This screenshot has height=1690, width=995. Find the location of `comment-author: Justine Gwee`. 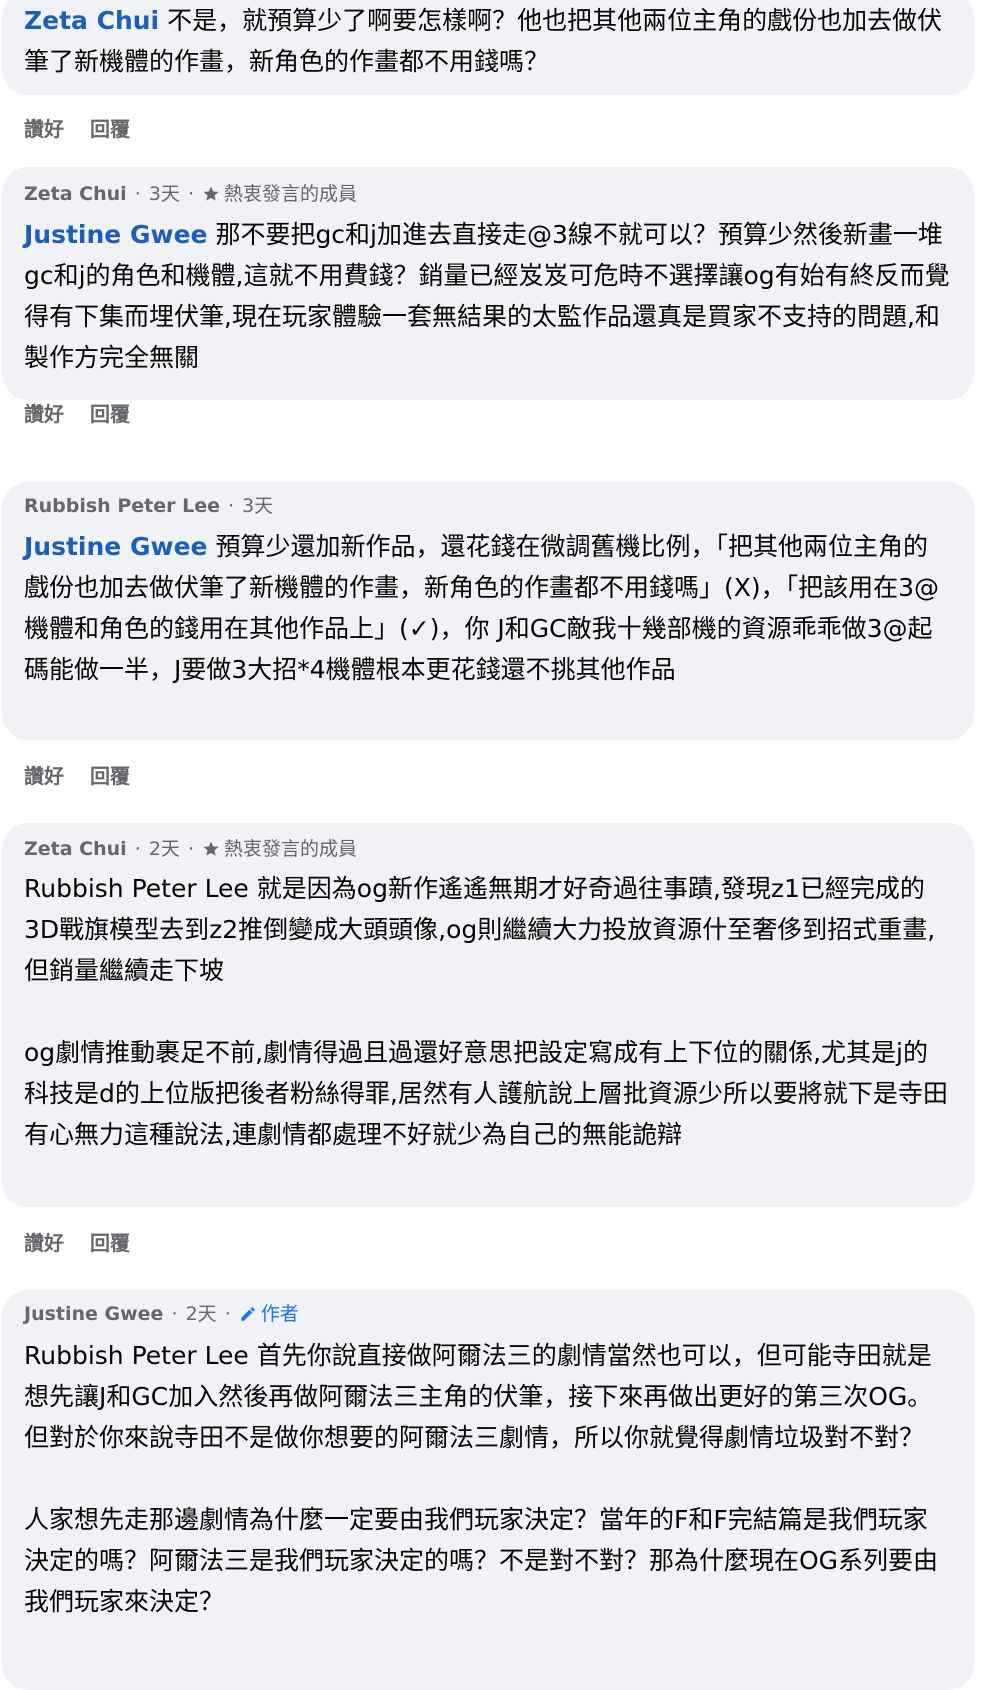

comment-author: Justine Gwee is located at coordinates (93, 1314).